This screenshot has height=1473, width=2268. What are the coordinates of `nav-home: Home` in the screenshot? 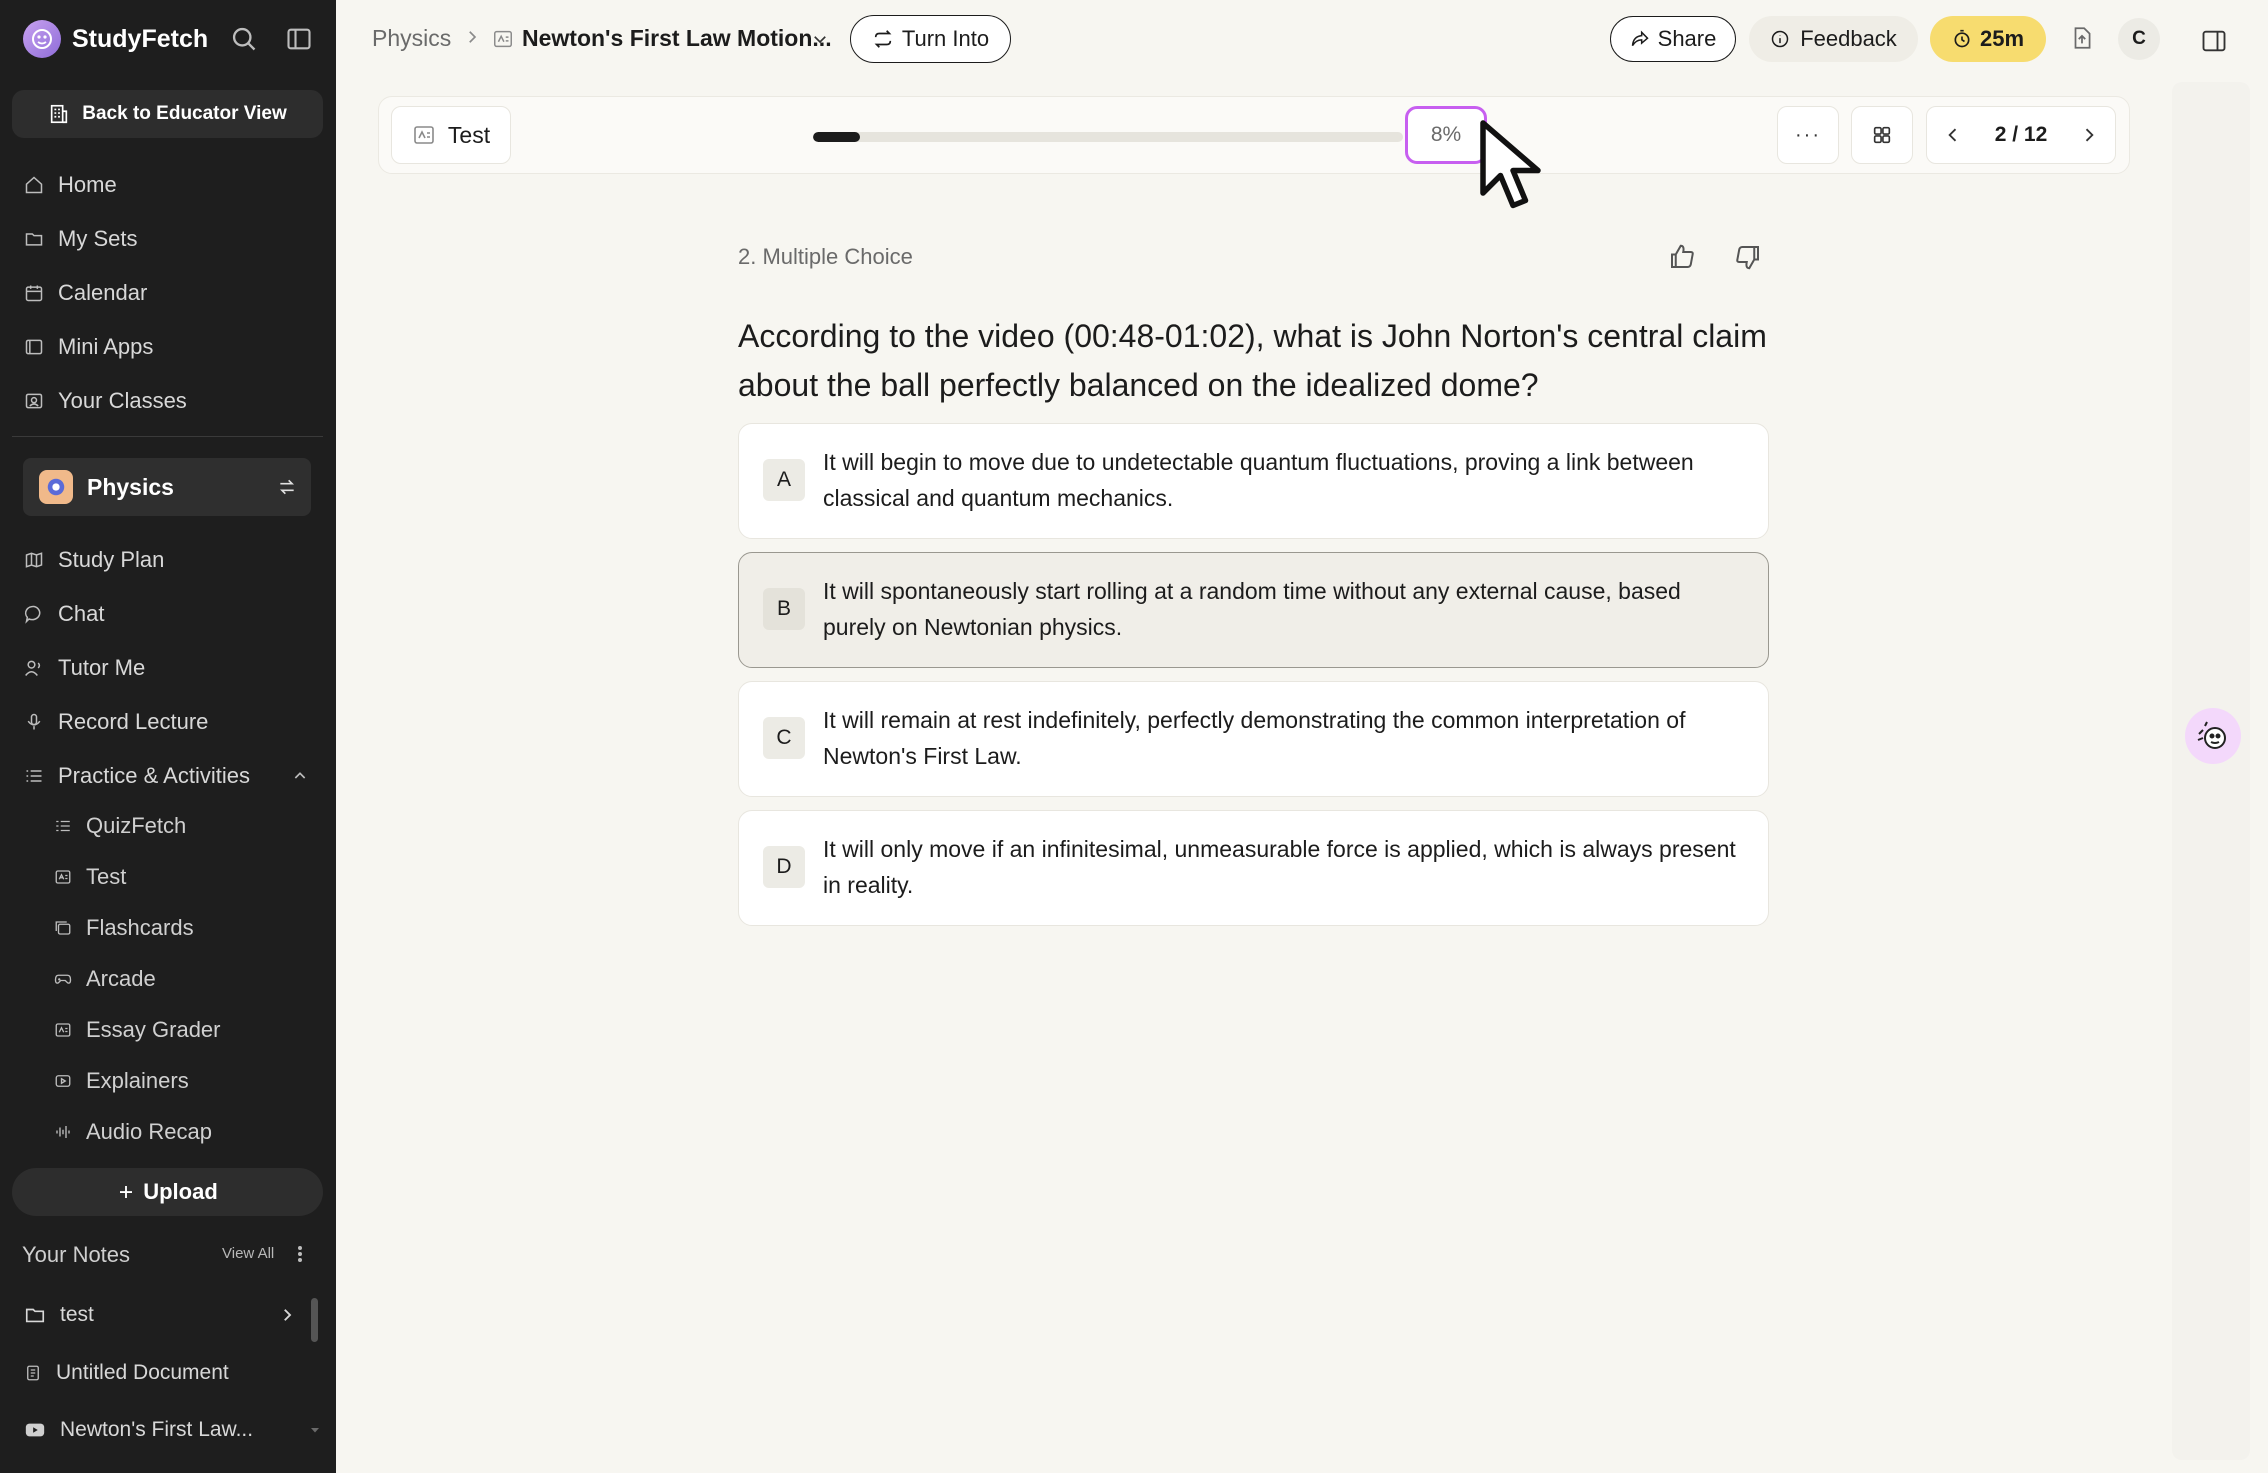 It's located at (70, 185).